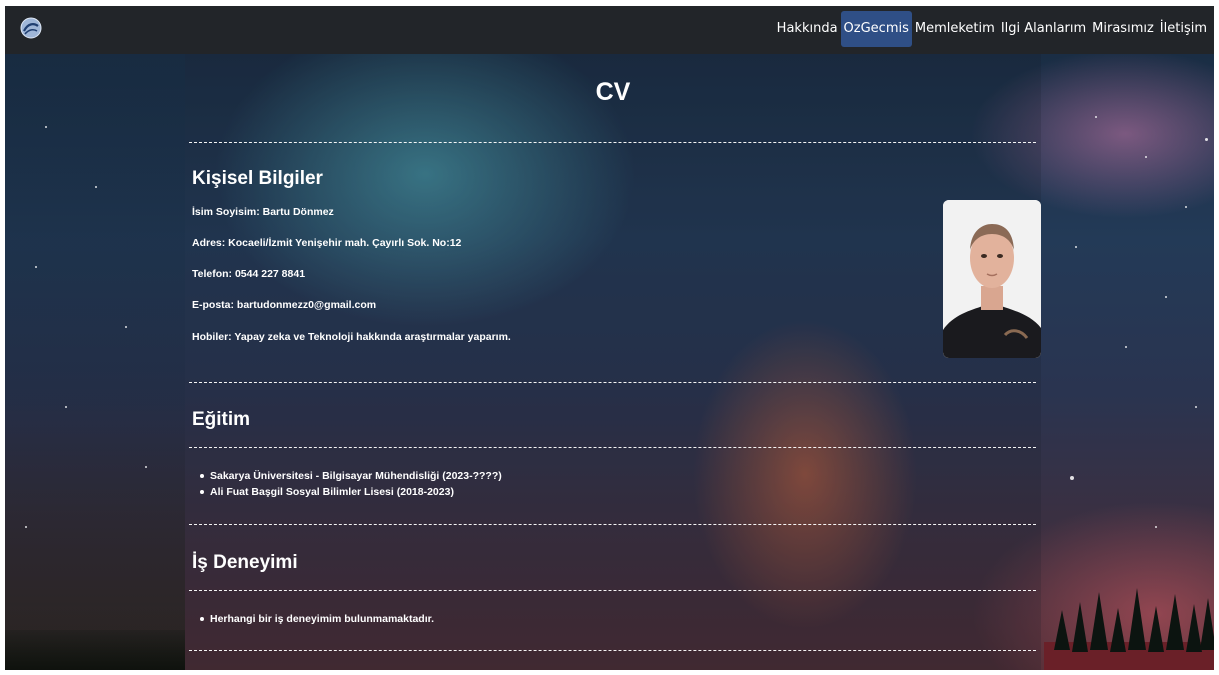  What do you see at coordinates (955, 29) in the screenshot?
I see `nav-link-memleketim: Memleketim` at bounding box center [955, 29].